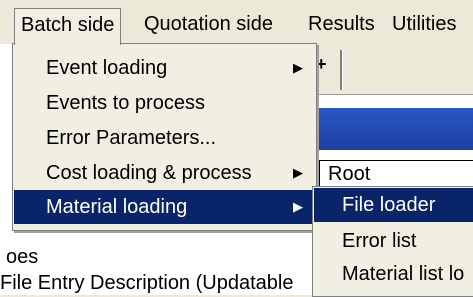  I want to click on menu-item-material-loading: Material loading ▶, so click(164, 207).